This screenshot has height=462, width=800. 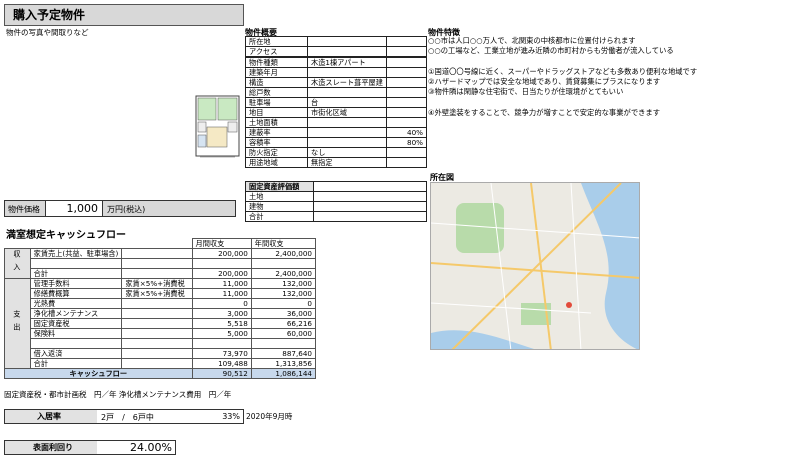 What do you see at coordinates (76, 293) in the screenshot?
I see `cashflow-item-label: 修繕費概算` at bounding box center [76, 293].